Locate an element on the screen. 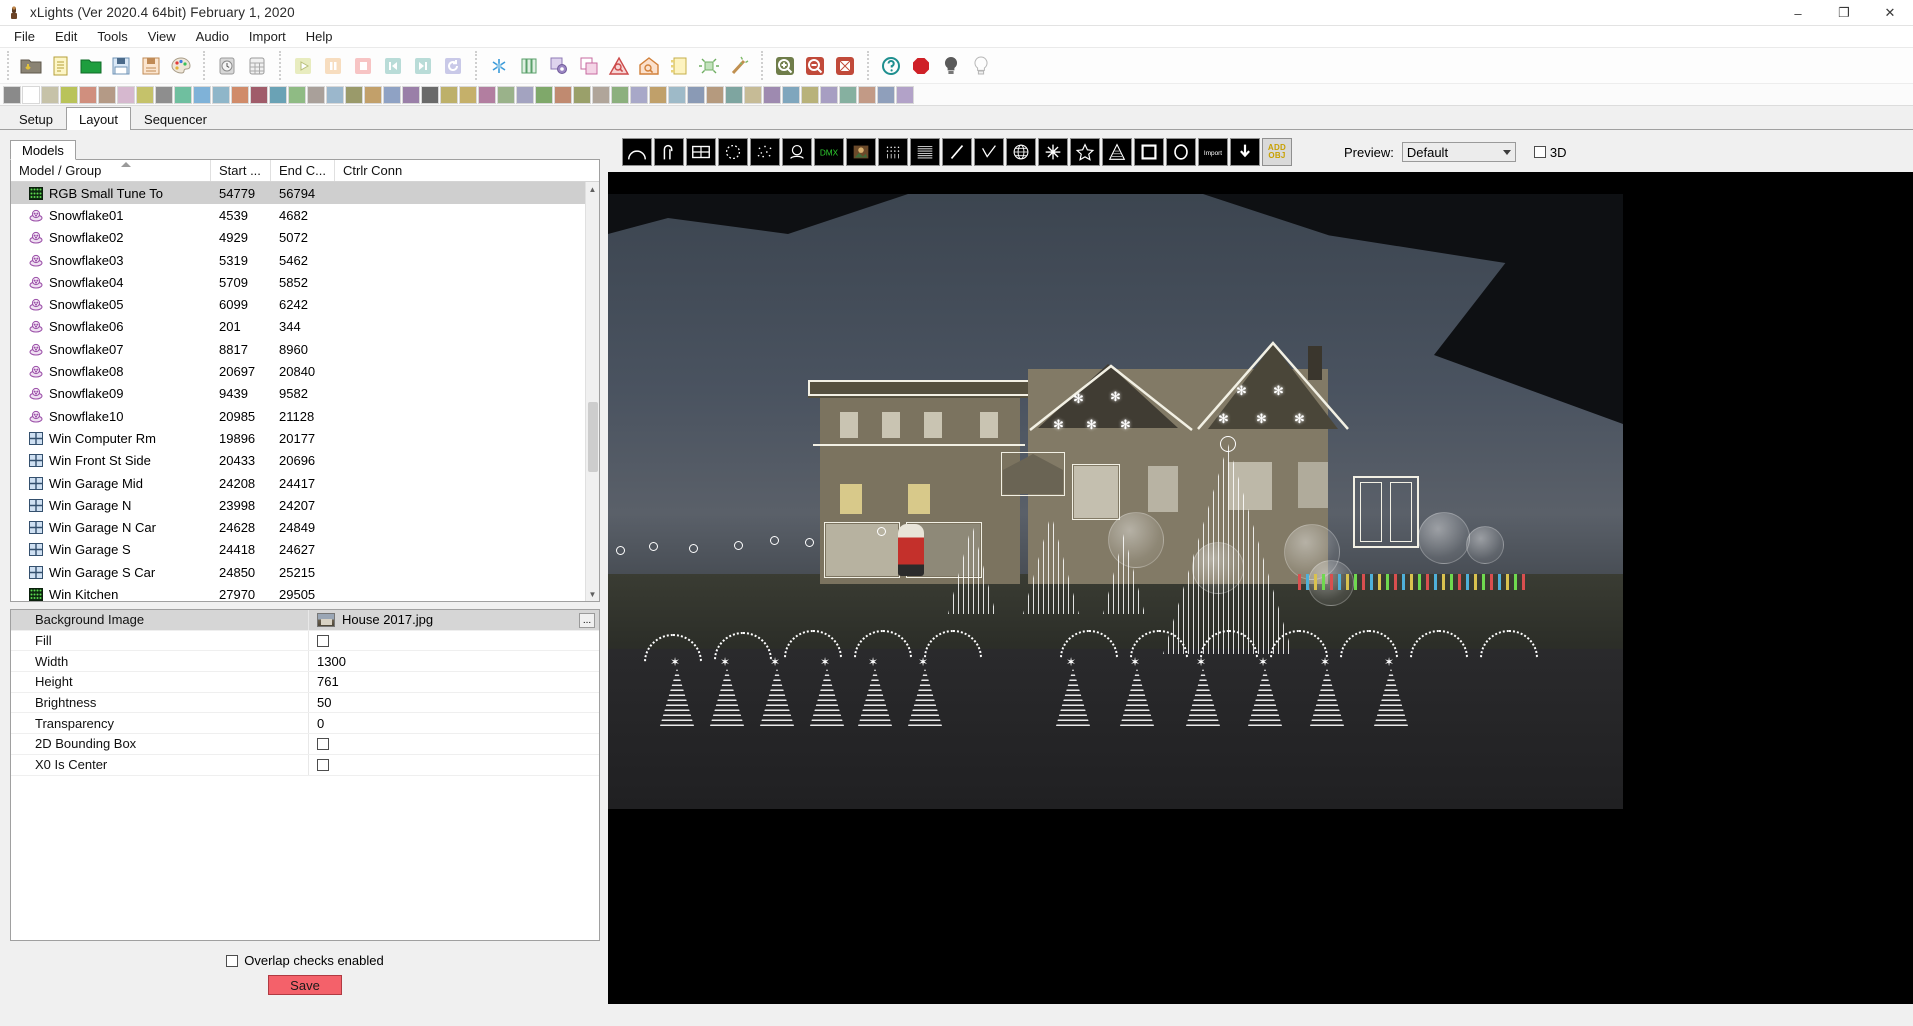 This screenshot has height=1026, width=1913. prop-transparency: Transparency 0 is located at coordinates (305, 724).